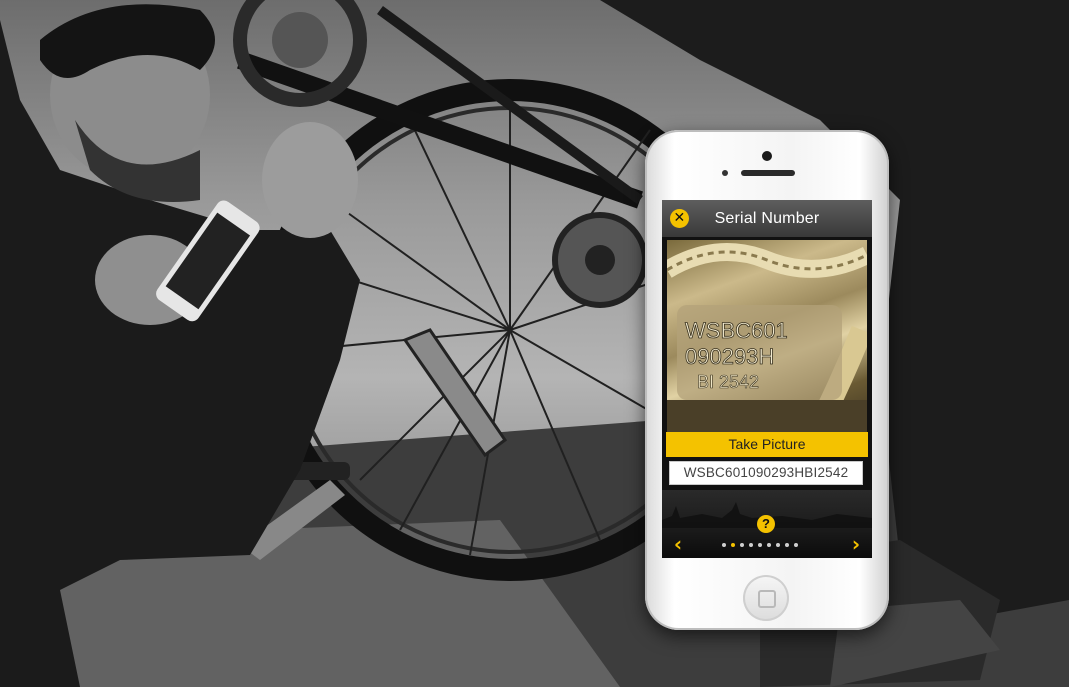 Image resolution: width=1069 pixels, height=687 pixels. Describe the element at coordinates (768, 173) in the screenshot. I see `earpiece-speaker` at that location.